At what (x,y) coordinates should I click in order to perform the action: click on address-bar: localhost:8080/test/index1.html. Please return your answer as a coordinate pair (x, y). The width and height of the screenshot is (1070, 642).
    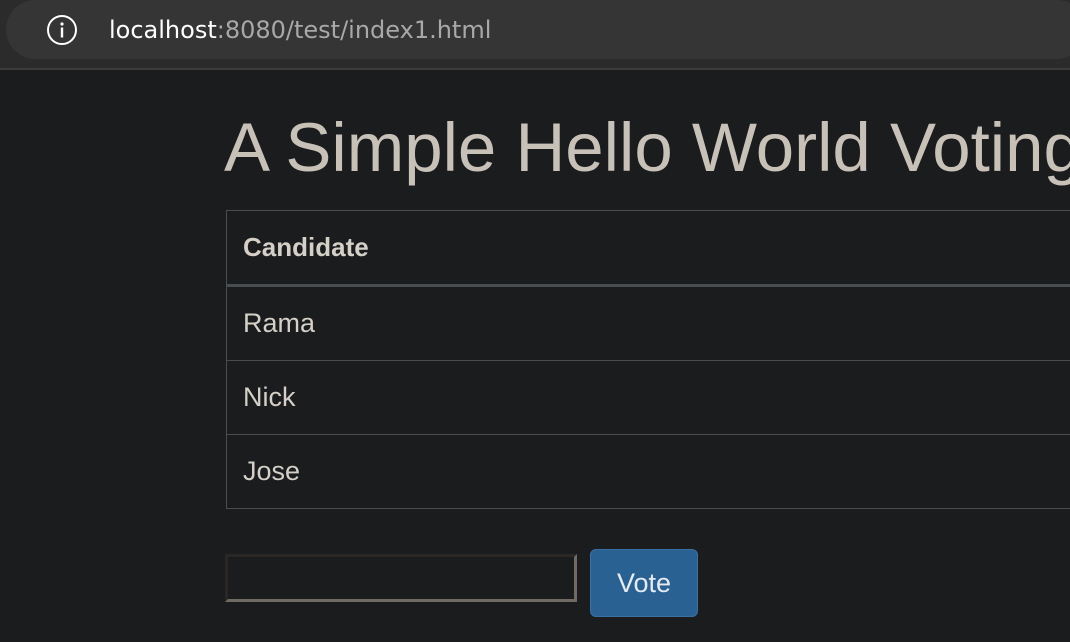
    Looking at the image, I should click on (538, 29).